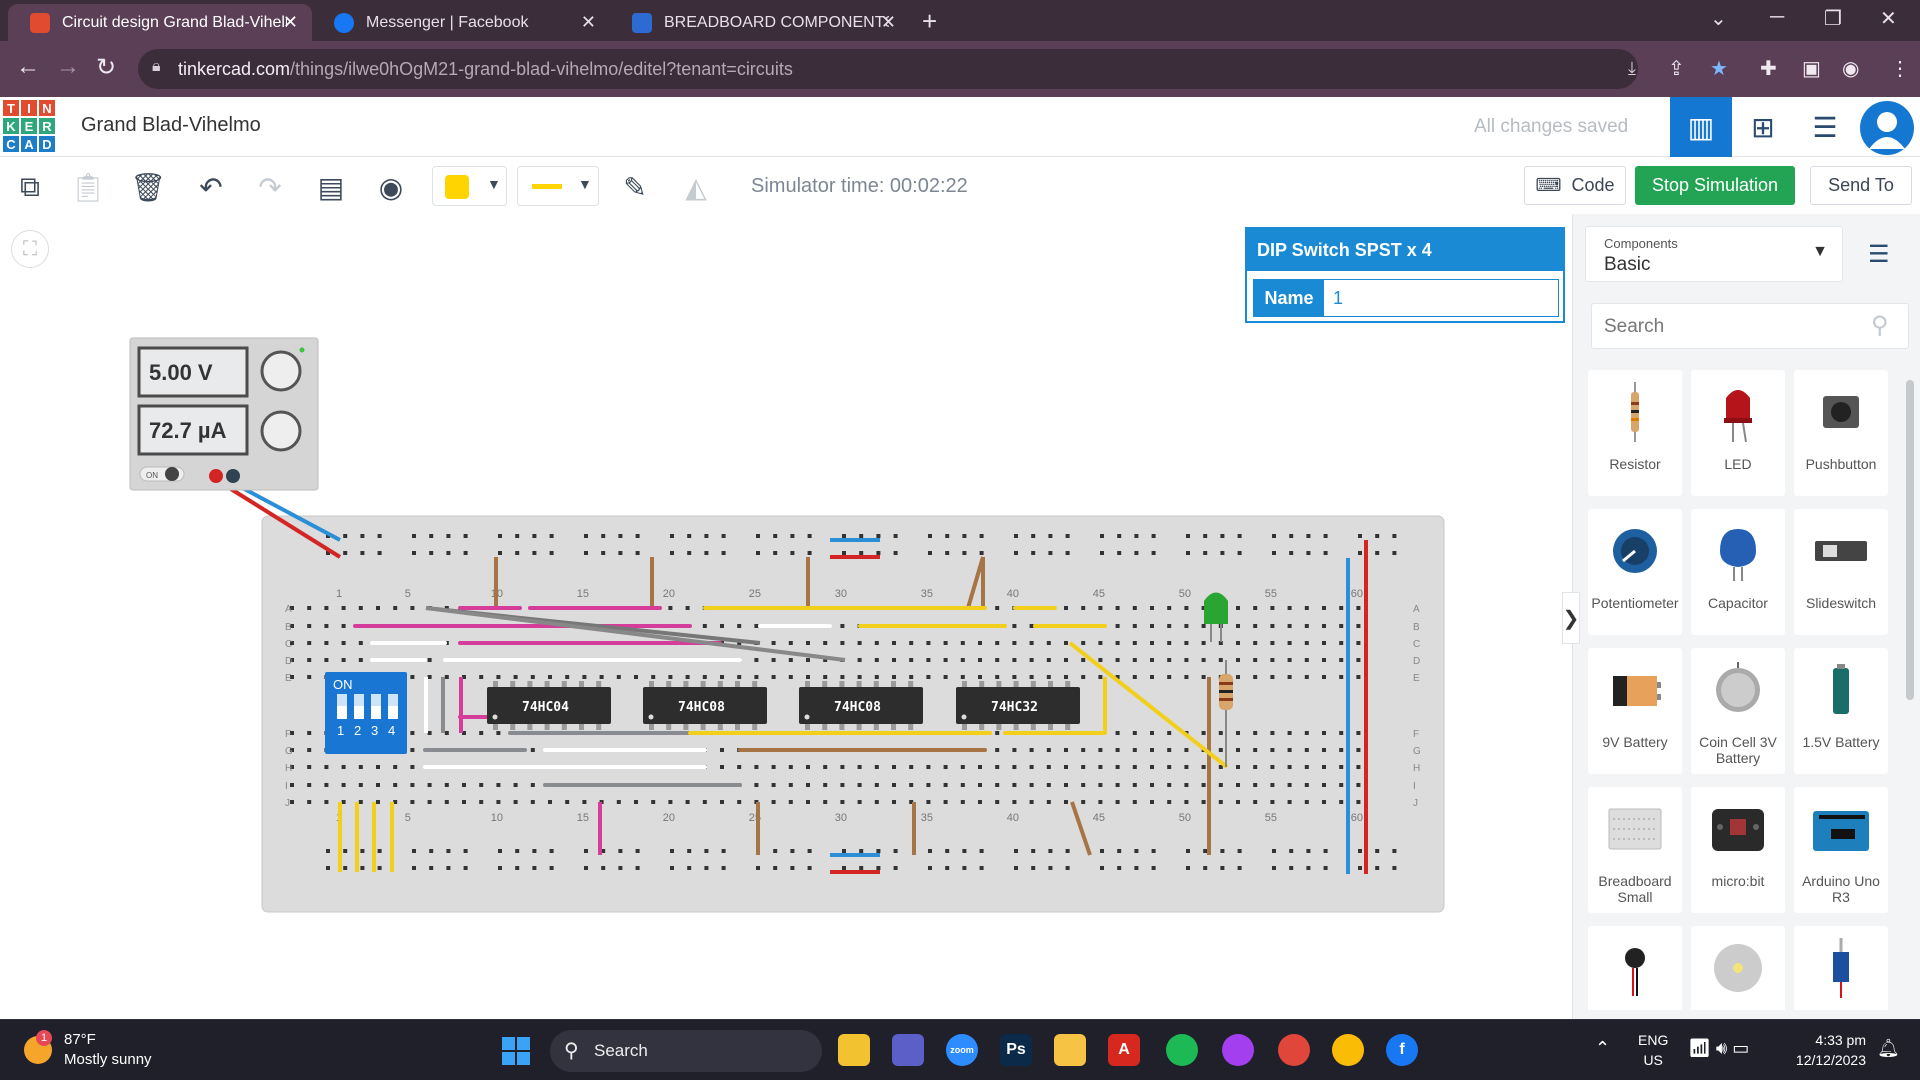  What do you see at coordinates (1182, 1050) in the screenshot?
I see `spotify-icon` at bounding box center [1182, 1050].